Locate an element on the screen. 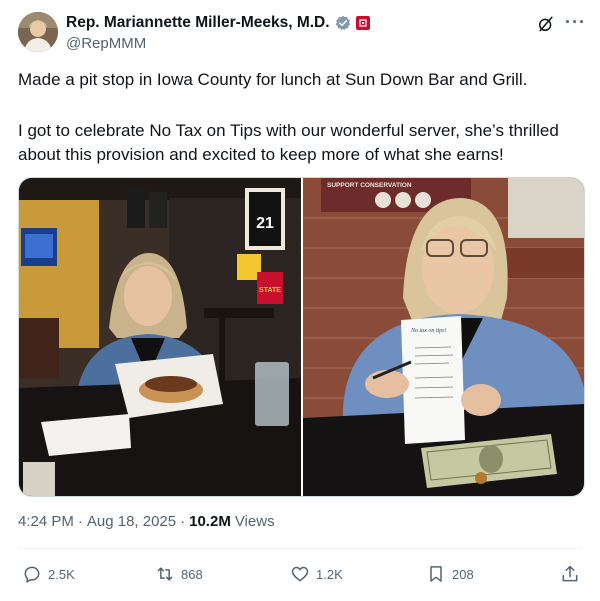 Image resolution: width=600 pixels, height=601 pixels. avatar is located at coordinates (38, 32).